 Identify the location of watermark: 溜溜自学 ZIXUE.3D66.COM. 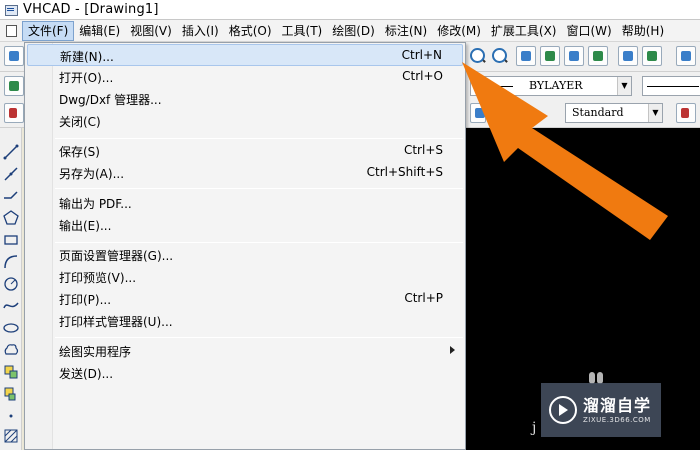
(601, 410).